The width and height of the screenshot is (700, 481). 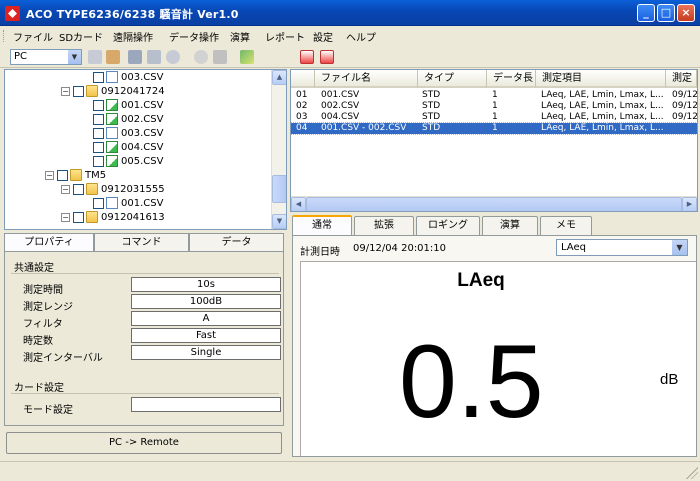 What do you see at coordinates (4, 36) in the screenshot?
I see `menu-grip` at bounding box center [4, 36].